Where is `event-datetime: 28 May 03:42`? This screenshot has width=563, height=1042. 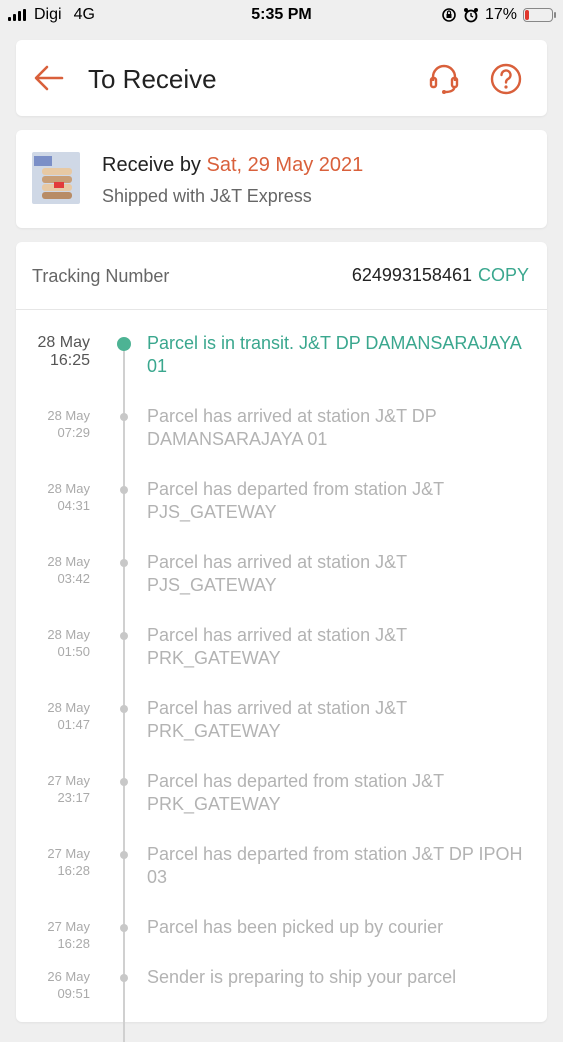 event-datetime: 28 May 03:42 is located at coordinates (68, 570).